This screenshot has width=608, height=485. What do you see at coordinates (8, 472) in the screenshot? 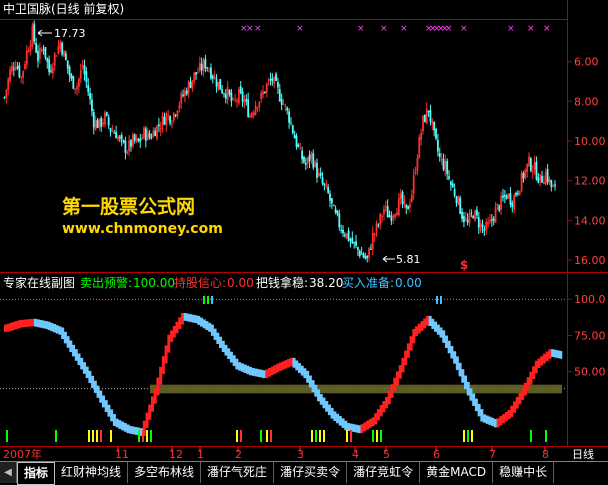
I see `tab-scroll-left-icon: ◀` at bounding box center [8, 472].